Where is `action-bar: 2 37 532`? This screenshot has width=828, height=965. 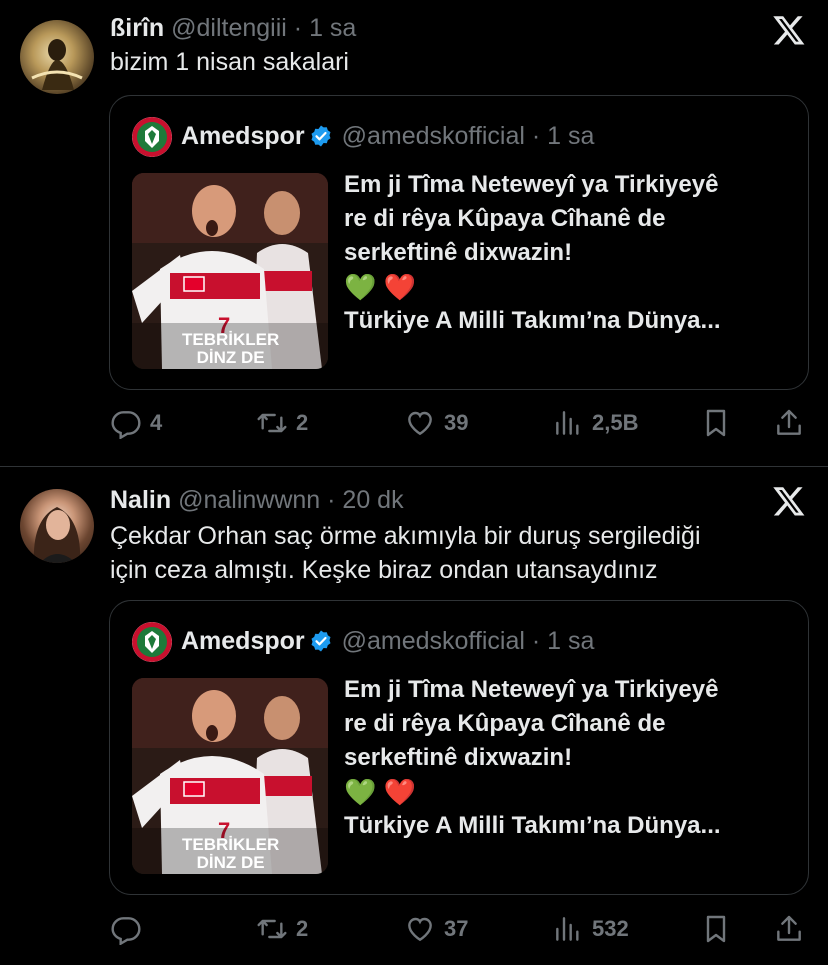 action-bar: 2 37 532 is located at coordinates (460, 929).